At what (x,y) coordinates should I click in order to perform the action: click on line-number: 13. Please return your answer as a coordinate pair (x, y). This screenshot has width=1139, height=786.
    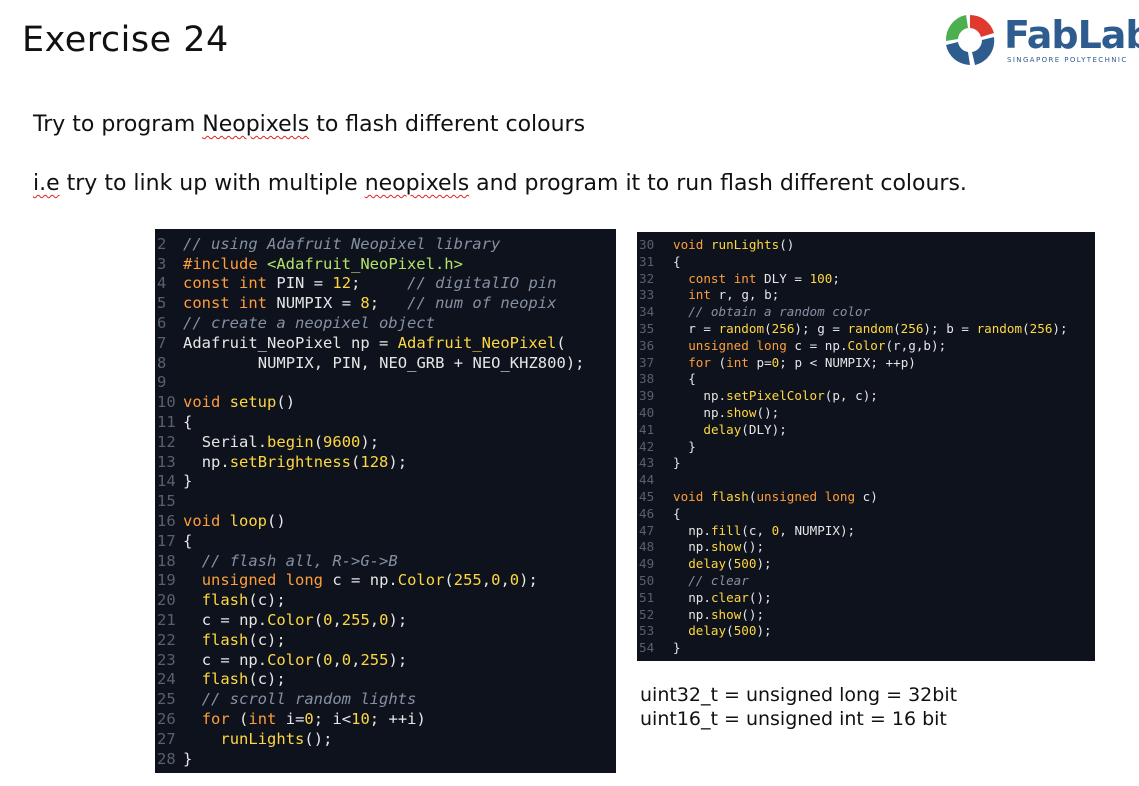
    Looking at the image, I should click on (166, 461).